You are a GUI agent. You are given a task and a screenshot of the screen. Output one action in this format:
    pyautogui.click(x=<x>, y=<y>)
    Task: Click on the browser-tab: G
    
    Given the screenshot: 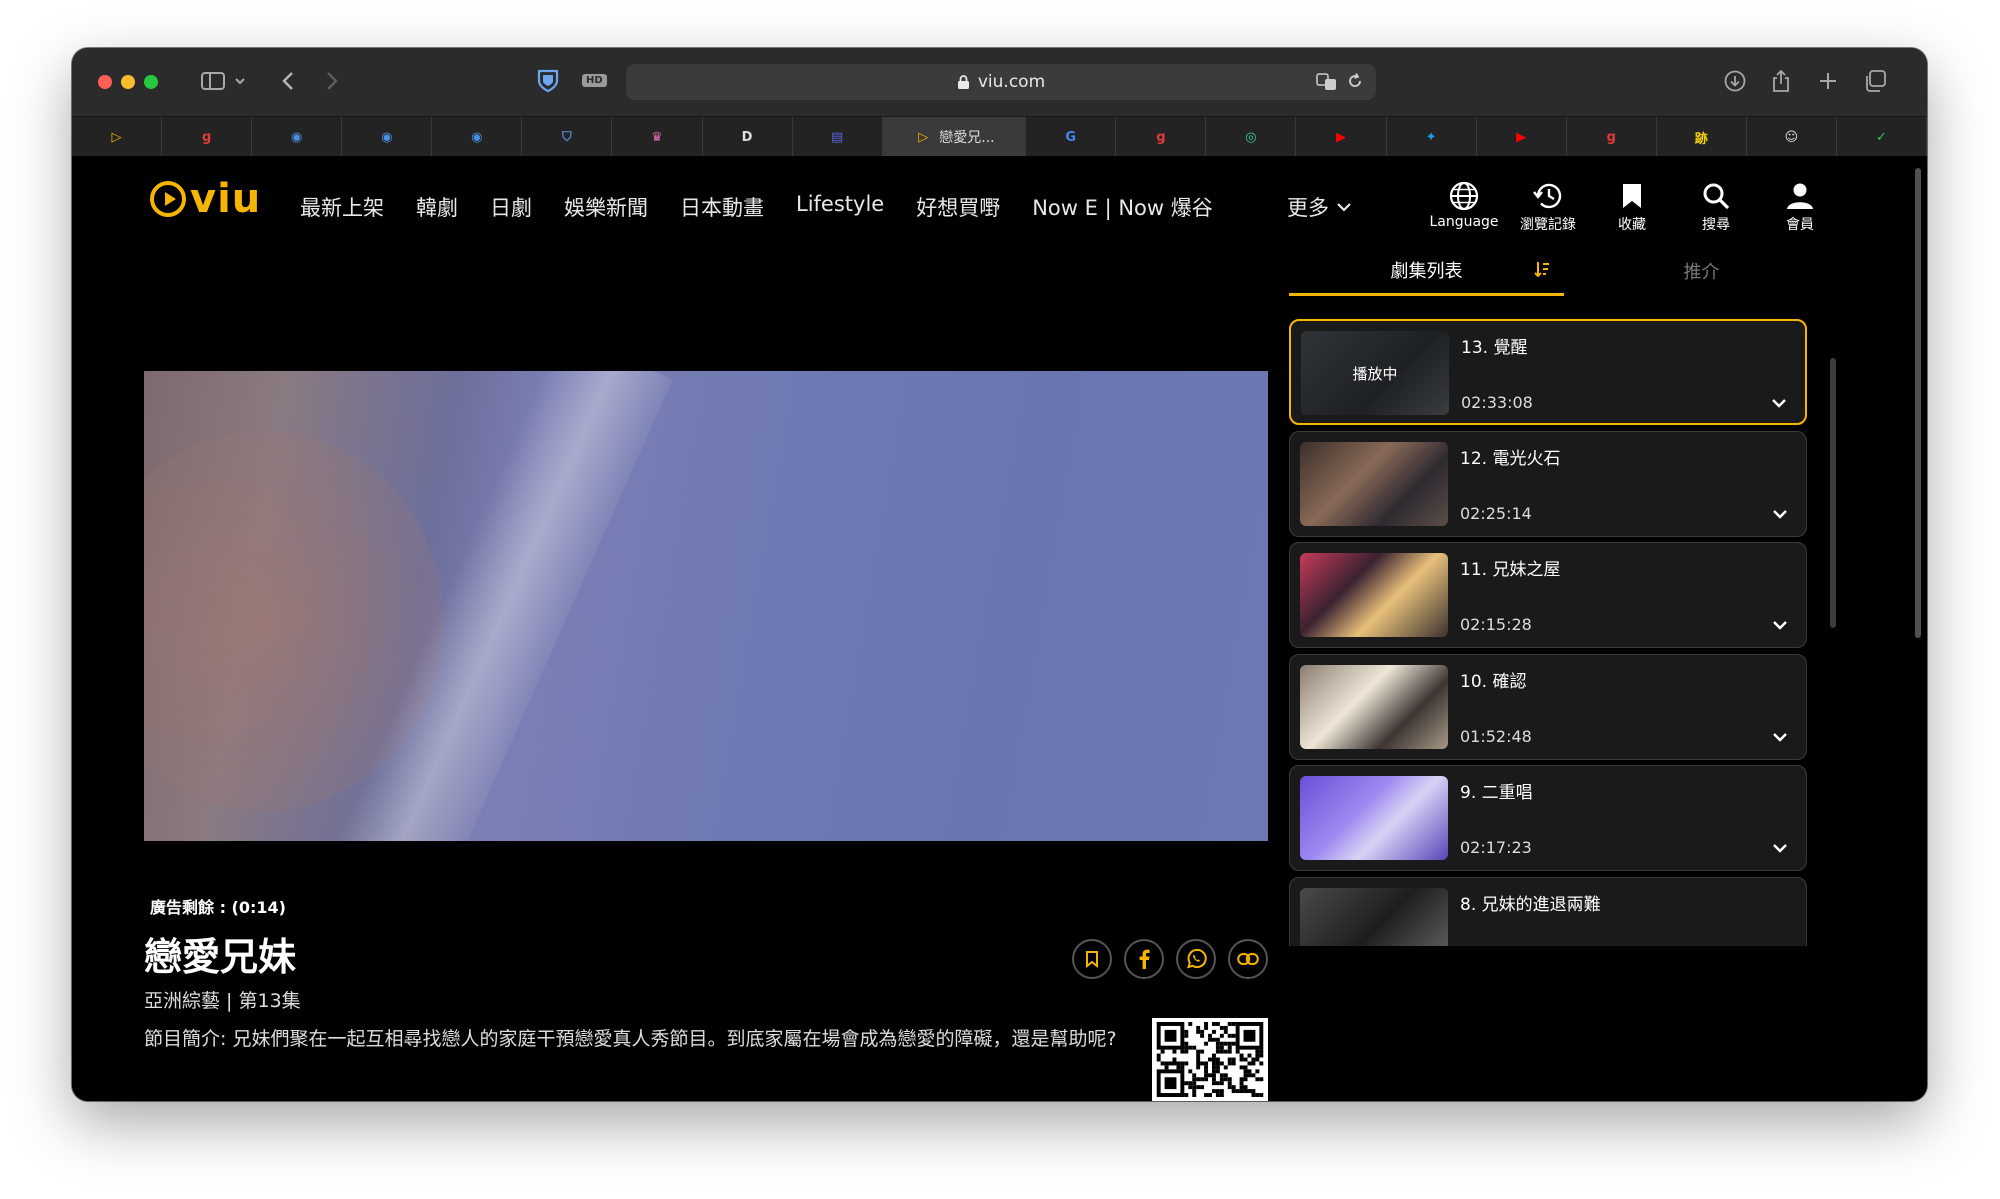 What is the action you would take?
    pyautogui.click(x=1071, y=137)
    